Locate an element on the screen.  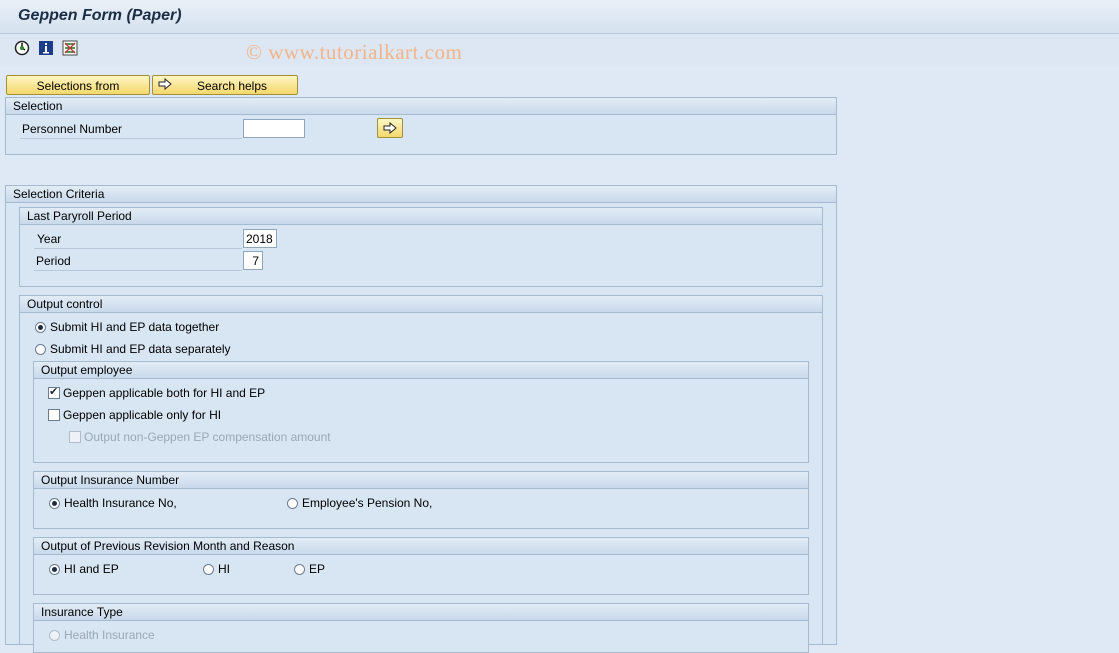
watermark: © www.tutorialkart.com is located at coordinates (354, 52).